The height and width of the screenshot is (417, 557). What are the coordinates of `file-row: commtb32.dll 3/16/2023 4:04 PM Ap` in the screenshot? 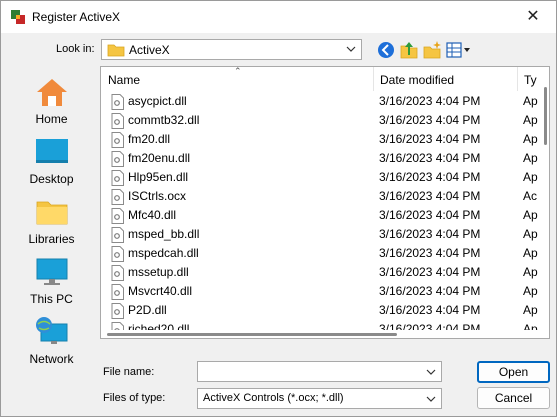 It's located at (321, 120).